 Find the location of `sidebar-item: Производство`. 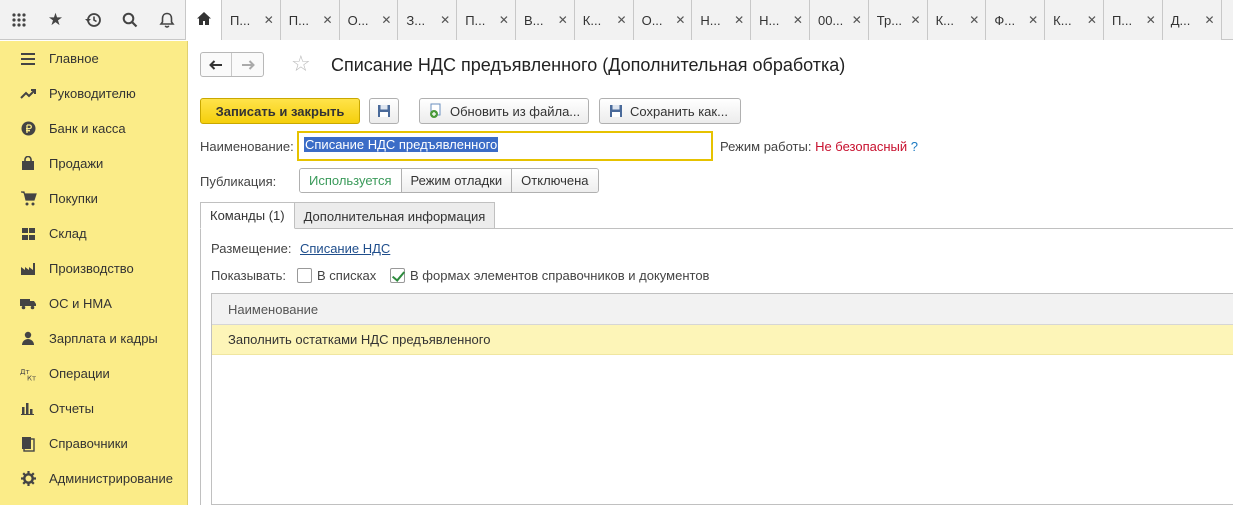

sidebar-item: Производство is located at coordinates (93, 268).